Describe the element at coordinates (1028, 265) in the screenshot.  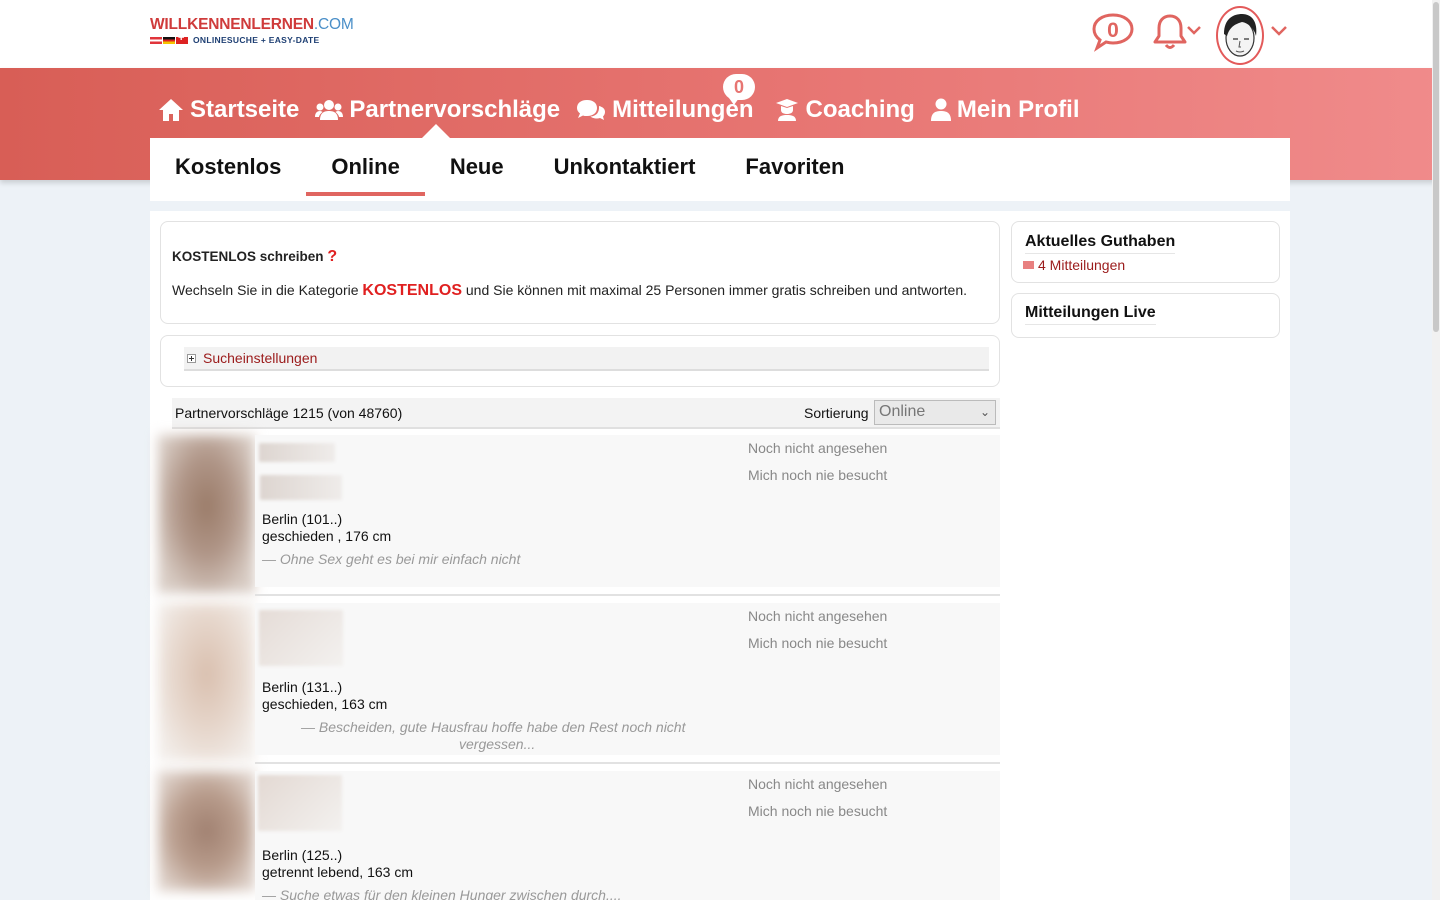
I see `envelope-icon` at that location.